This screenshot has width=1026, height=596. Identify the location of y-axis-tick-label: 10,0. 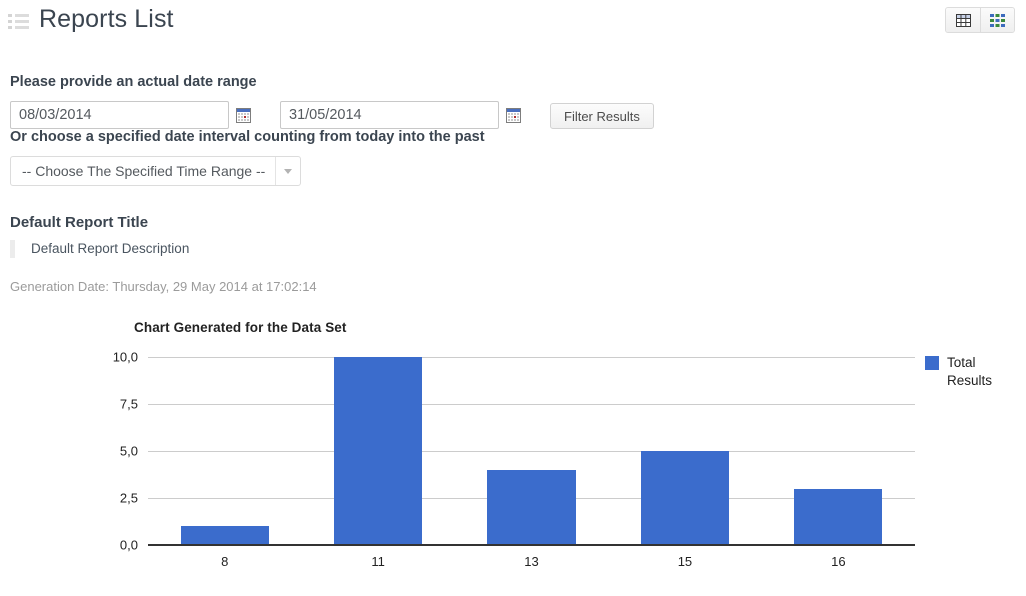
(125, 357).